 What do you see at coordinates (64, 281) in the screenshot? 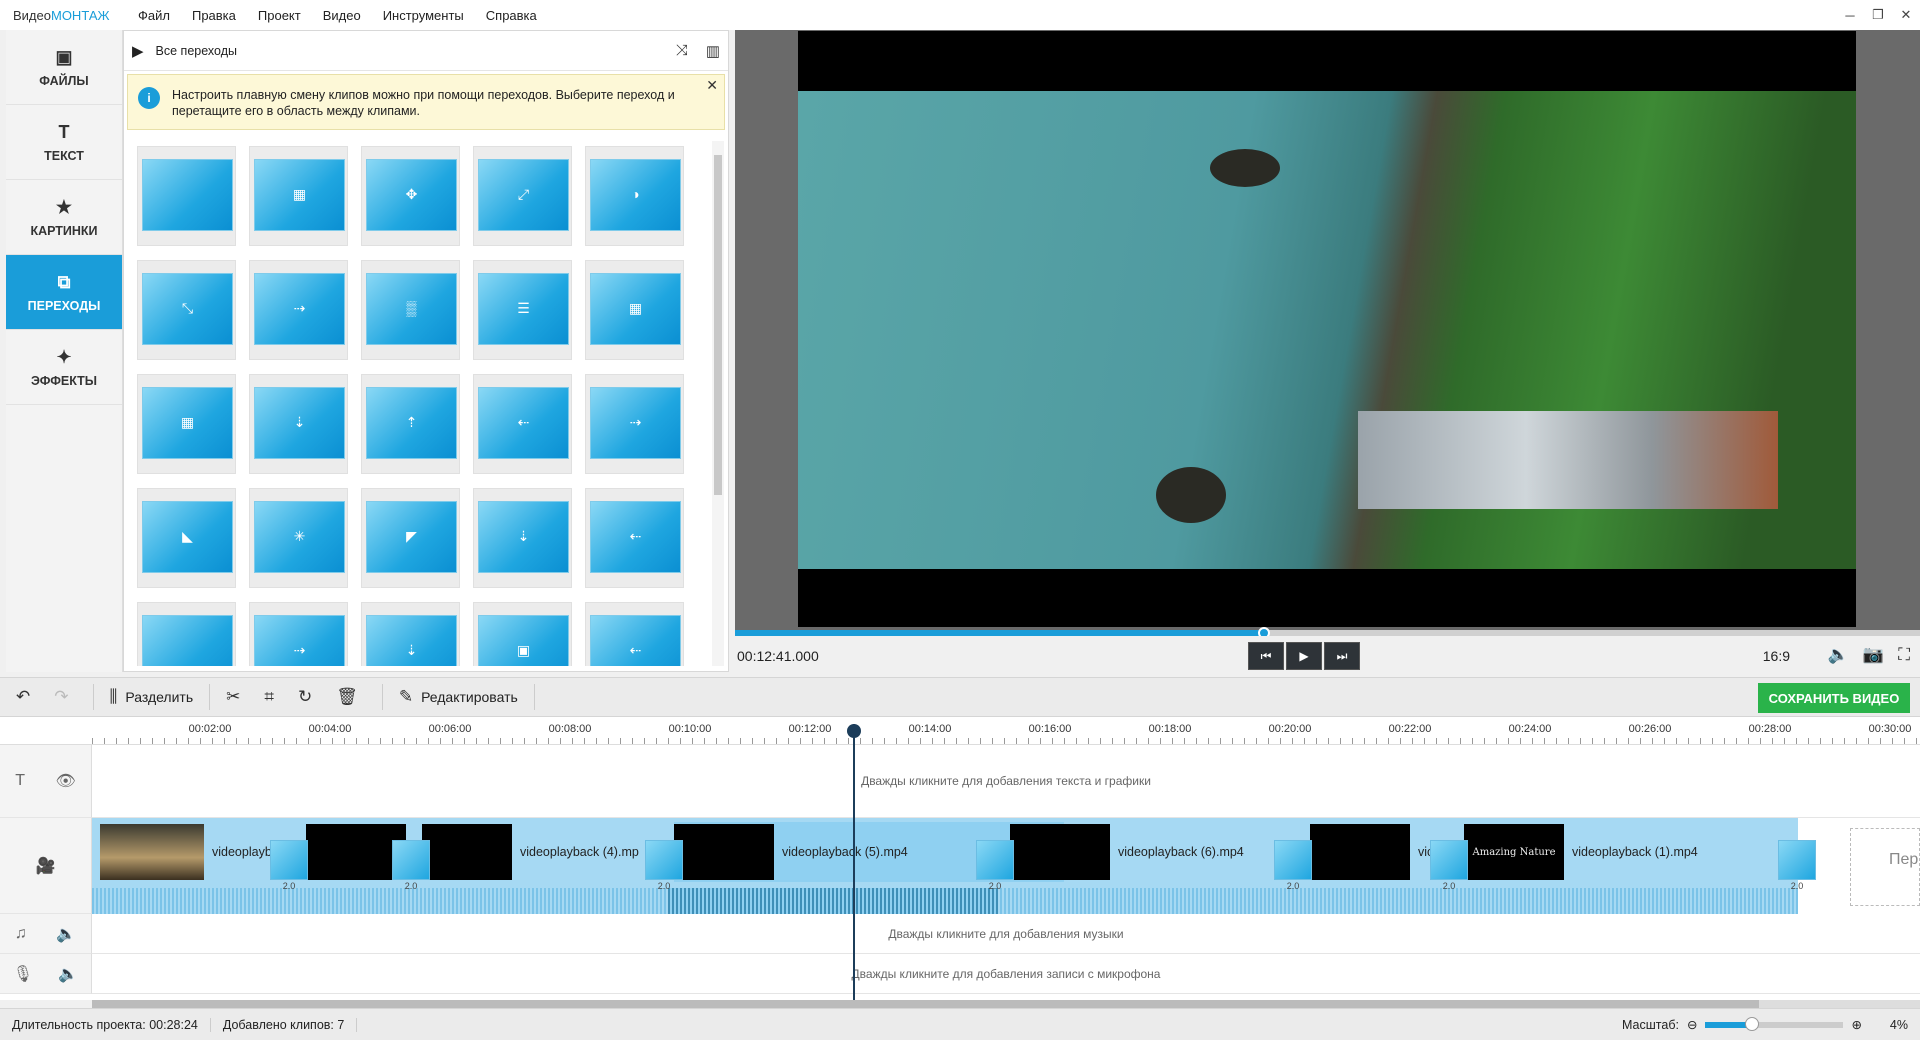
I see `transitions-icon: ⧉` at bounding box center [64, 281].